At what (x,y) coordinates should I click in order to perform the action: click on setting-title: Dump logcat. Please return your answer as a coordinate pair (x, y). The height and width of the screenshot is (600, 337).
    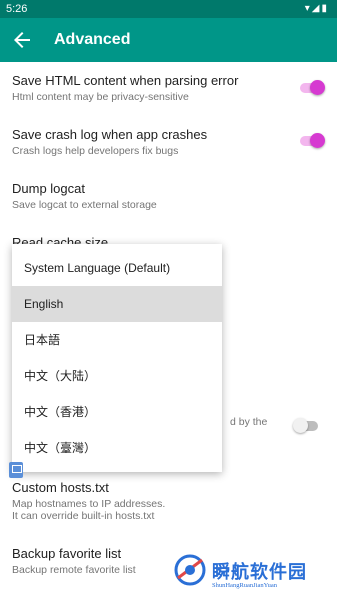
    Looking at the image, I should click on (48, 188).